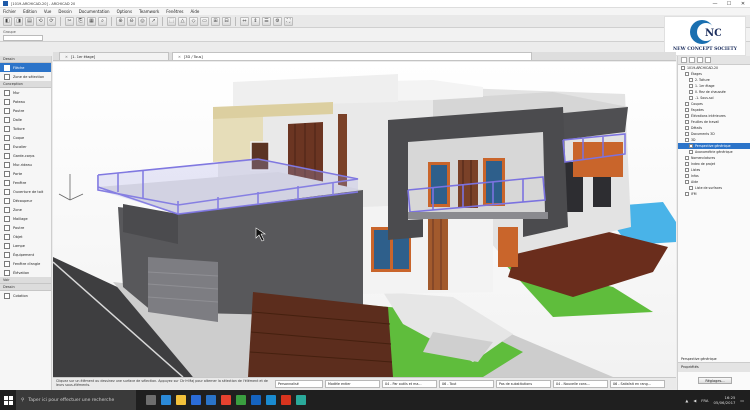 The width and height of the screenshot is (750, 410). Describe the element at coordinates (352, 56) in the screenshot. I see `tab-3d: ✕ [3D / Tous]` at that location.